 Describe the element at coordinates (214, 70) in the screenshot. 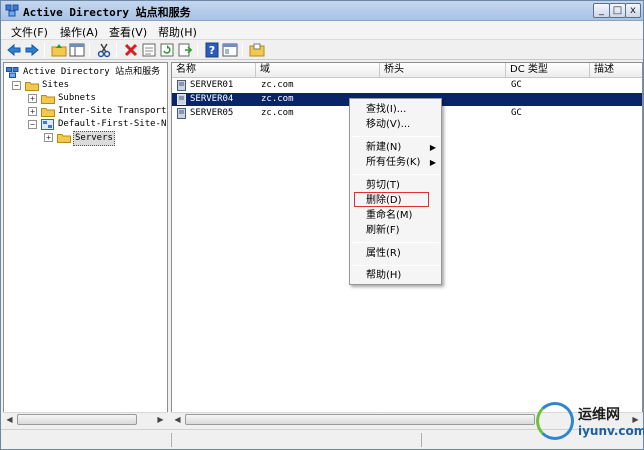

I see `column-header-name: 名称` at that location.